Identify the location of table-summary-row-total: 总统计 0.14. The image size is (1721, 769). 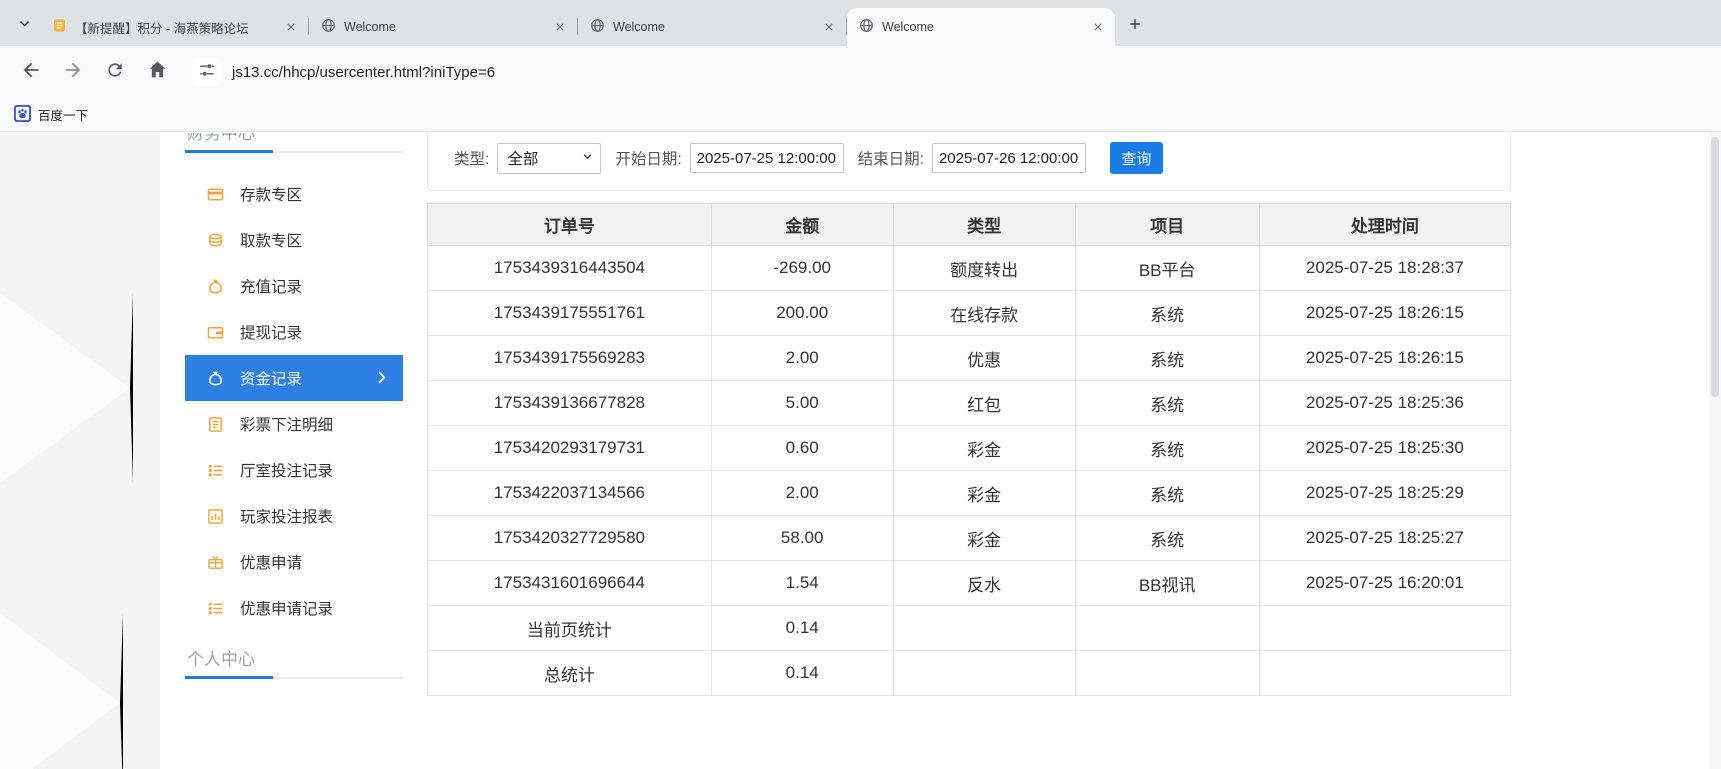
(969, 673).